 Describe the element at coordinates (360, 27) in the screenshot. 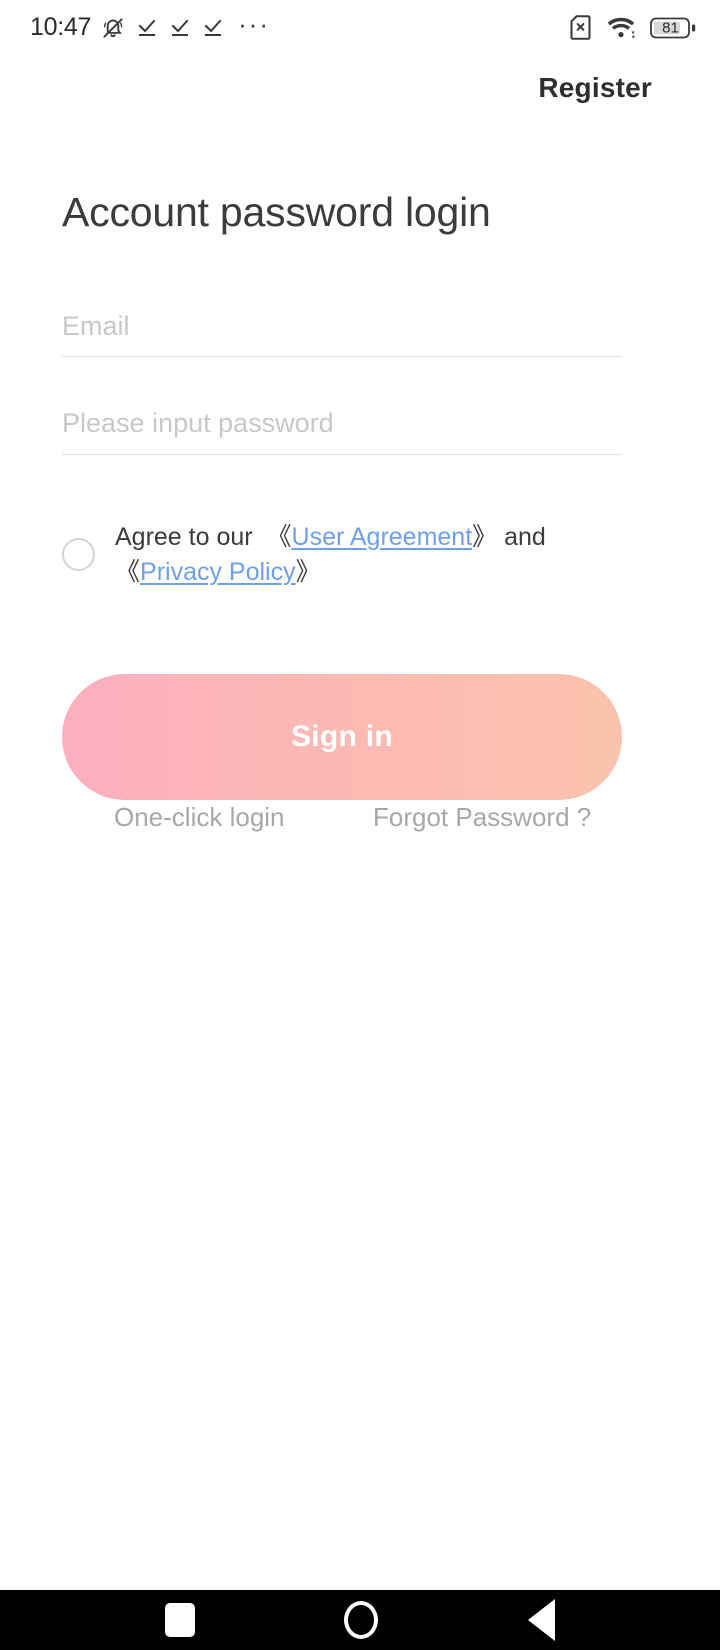

I see `status-bar: 10:47 ··· 81` at that location.